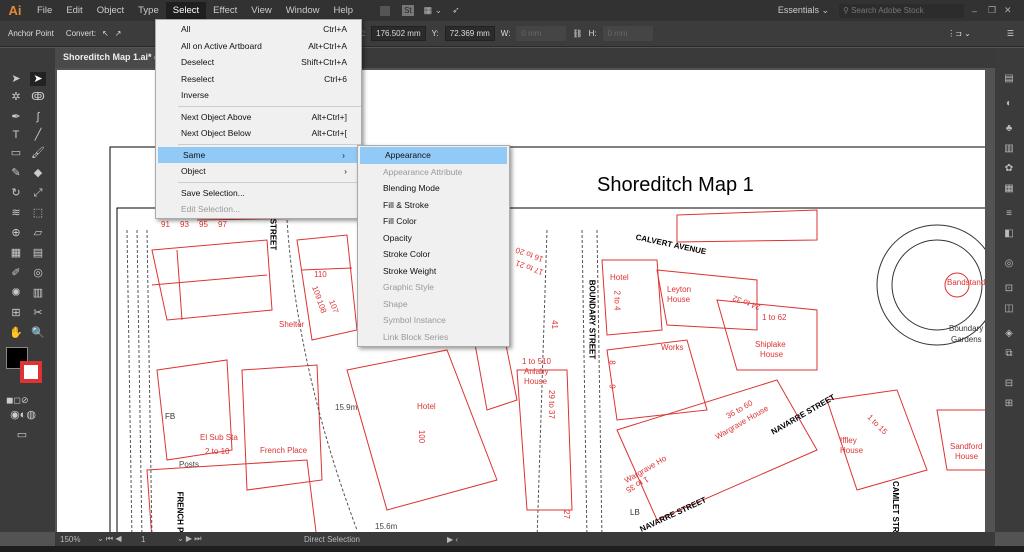  Describe the element at coordinates (38, 273) in the screenshot. I see `blend-icon: ◎` at that location.